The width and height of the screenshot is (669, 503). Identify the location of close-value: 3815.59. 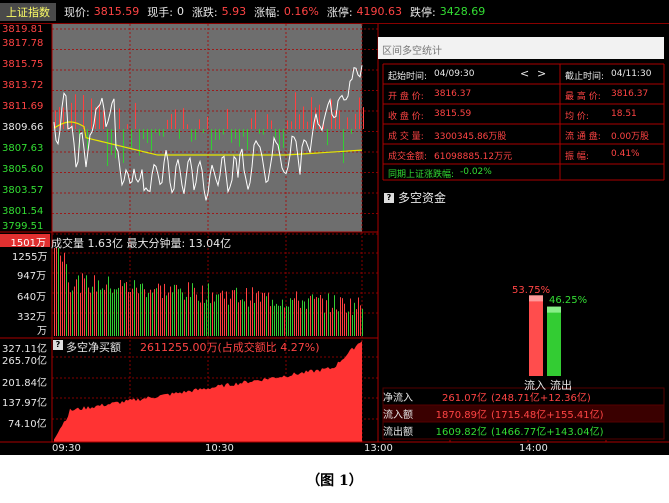
(453, 114).